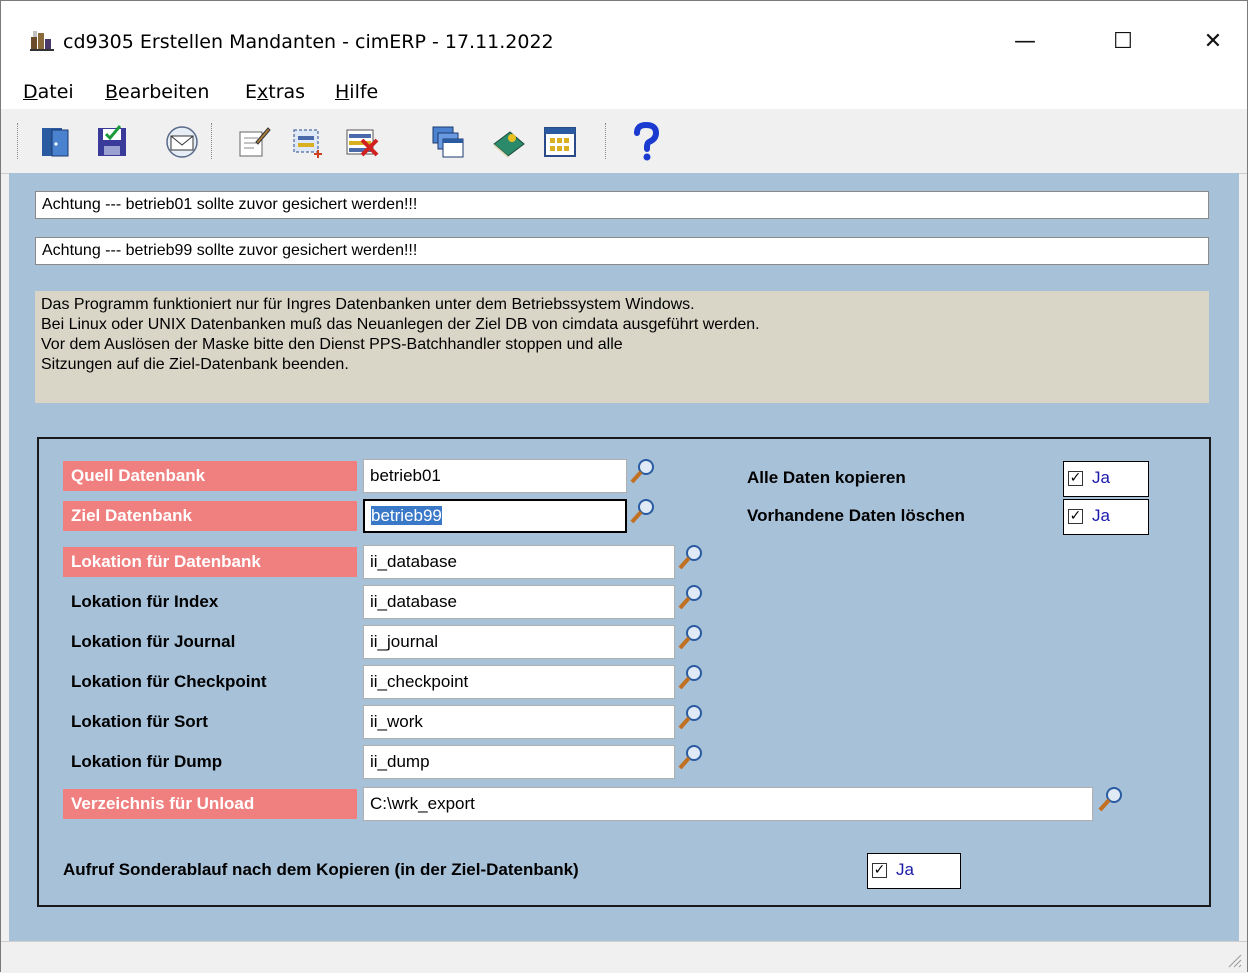 This screenshot has width=1248, height=973. I want to click on delete-existing-label: Vorhandene Daten löschen, so click(856, 515).